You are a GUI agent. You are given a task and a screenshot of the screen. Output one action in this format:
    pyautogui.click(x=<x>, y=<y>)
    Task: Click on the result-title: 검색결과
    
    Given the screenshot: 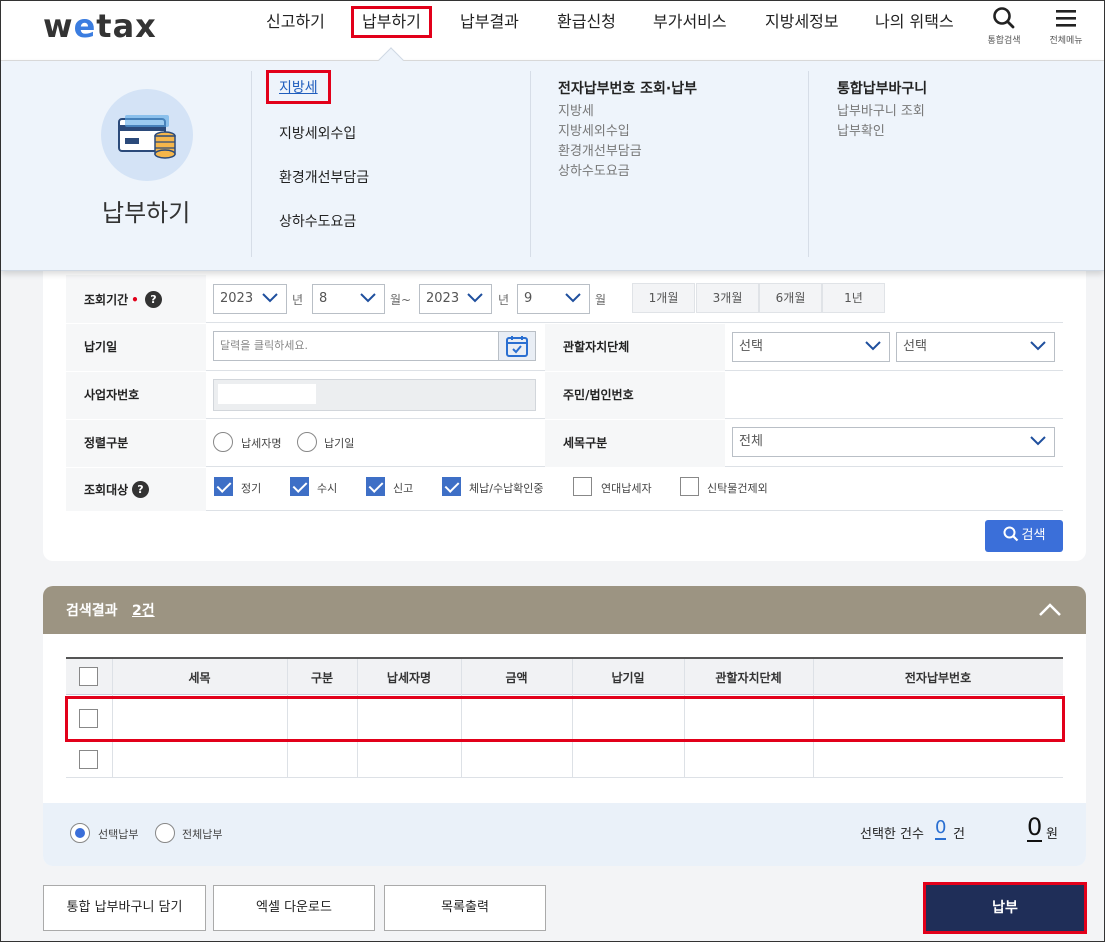 What is the action you would take?
    pyautogui.click(x=92, y=611)
    